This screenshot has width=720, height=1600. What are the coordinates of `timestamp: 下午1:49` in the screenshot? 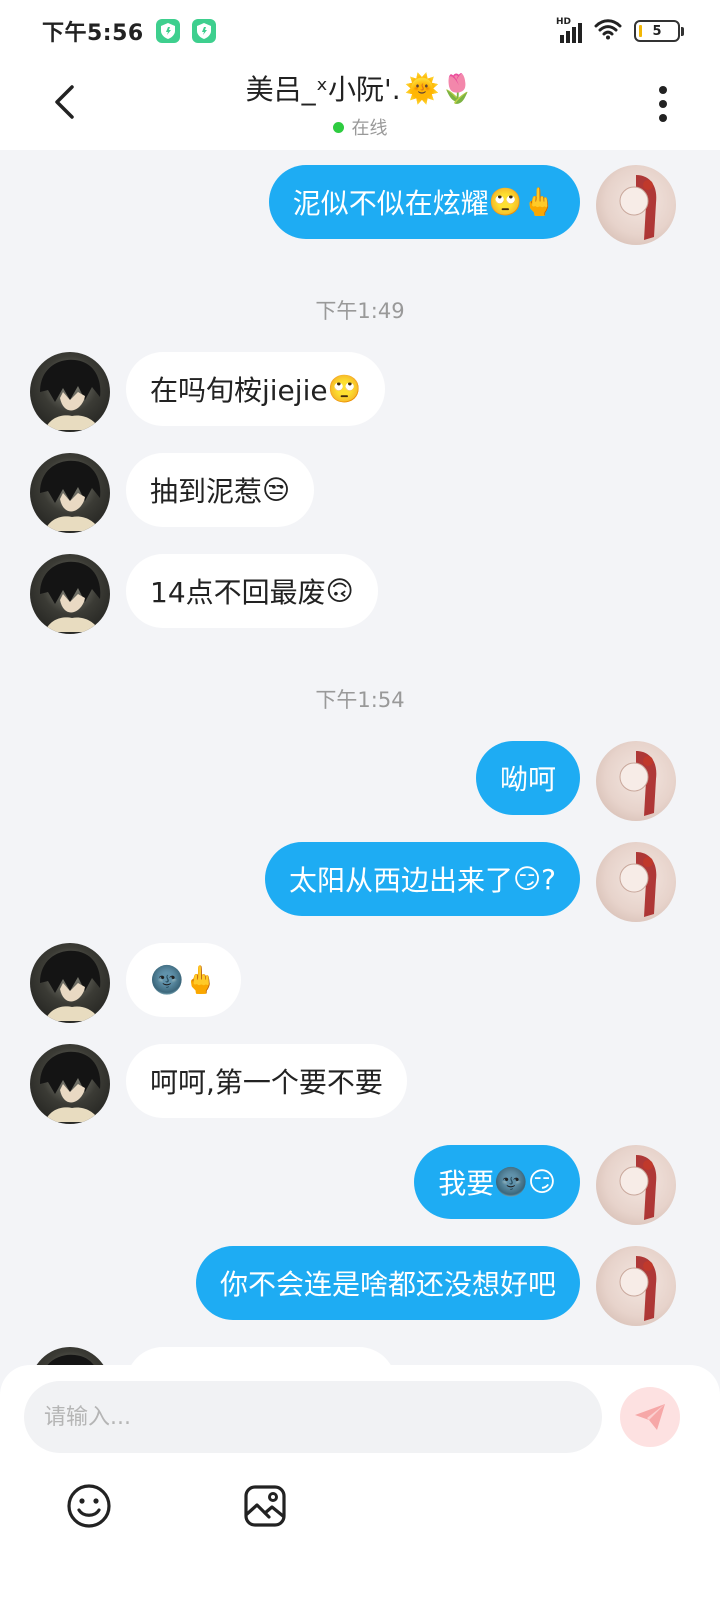 It's located at (360, 311).